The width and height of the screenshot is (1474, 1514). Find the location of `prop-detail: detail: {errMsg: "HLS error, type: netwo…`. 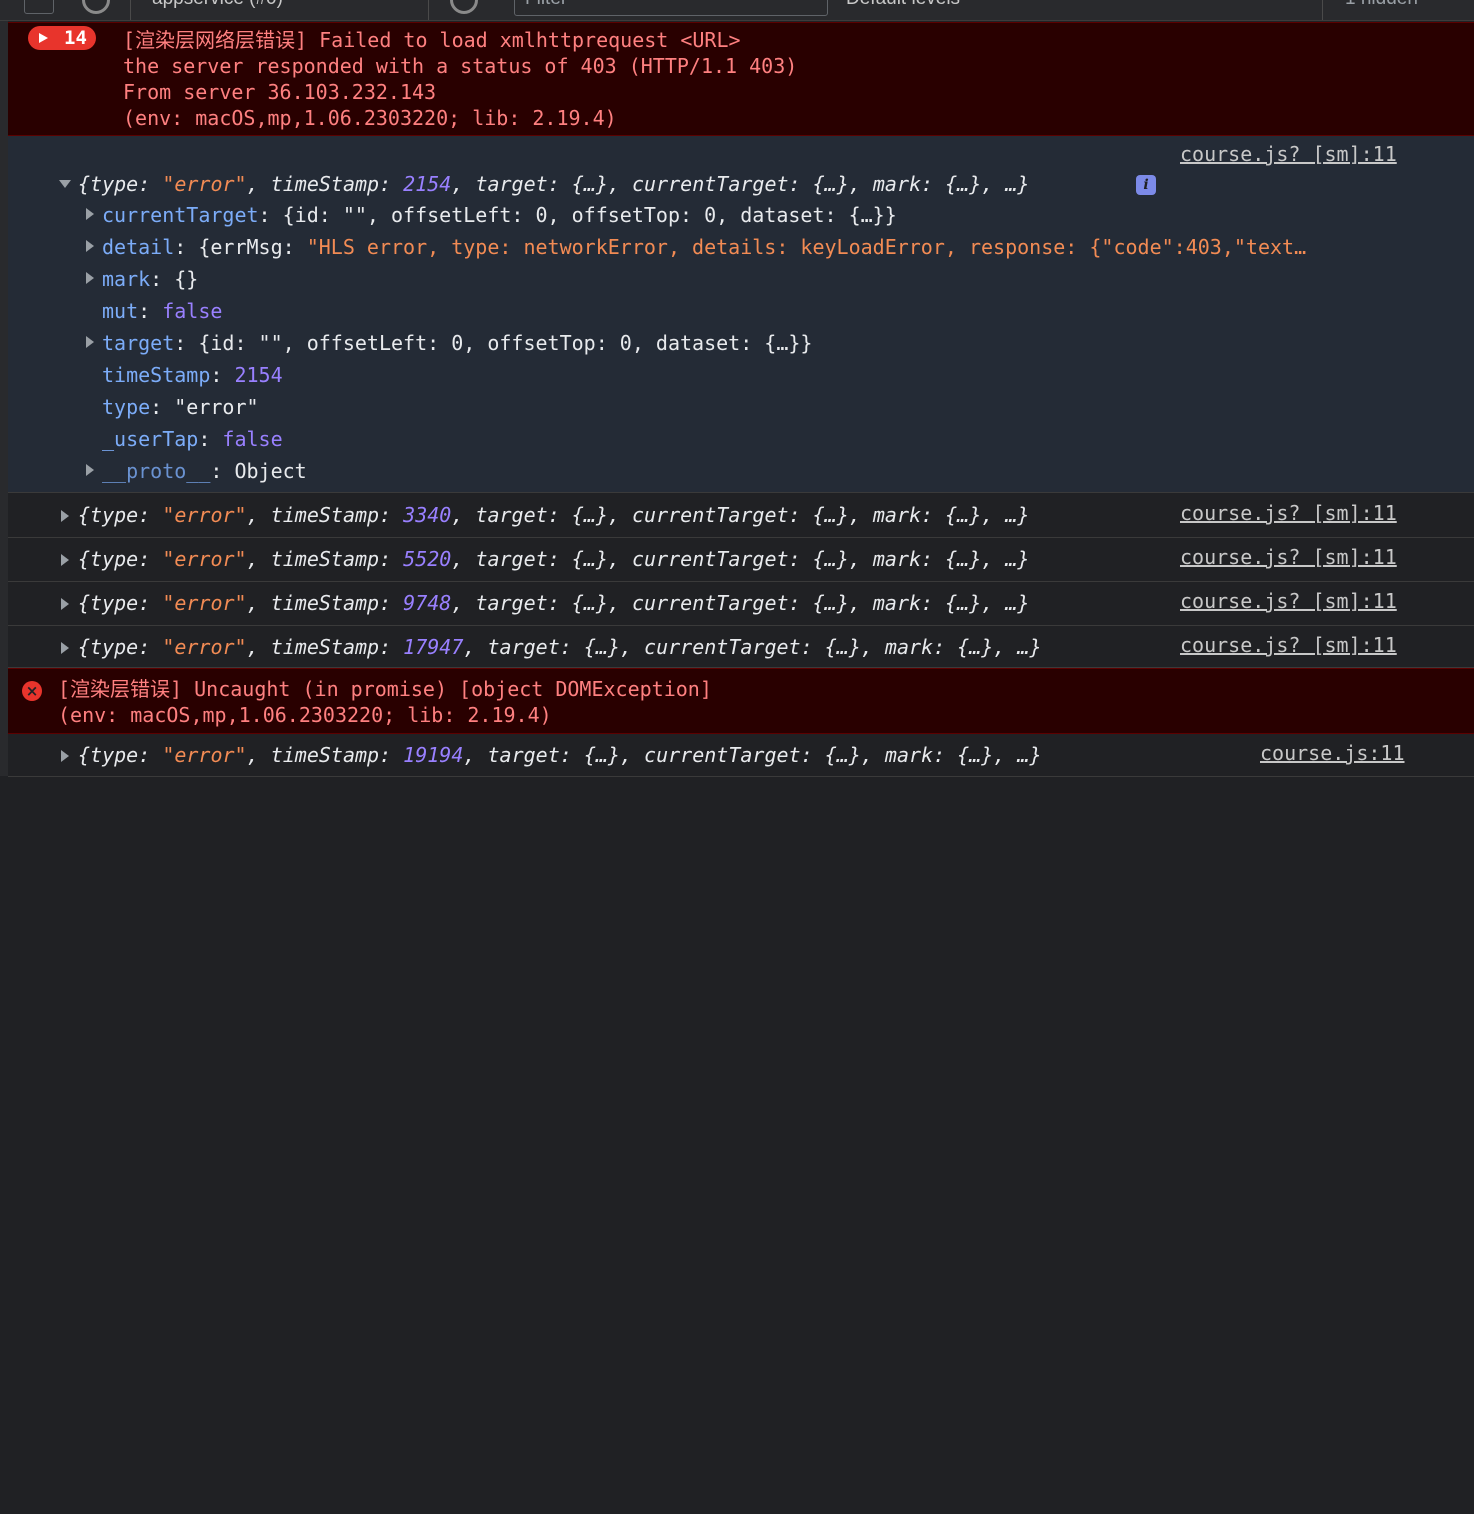

prop-detail: detail: {errMsg: "HLS error, type: netwo… is located at coordinates (704, 247).